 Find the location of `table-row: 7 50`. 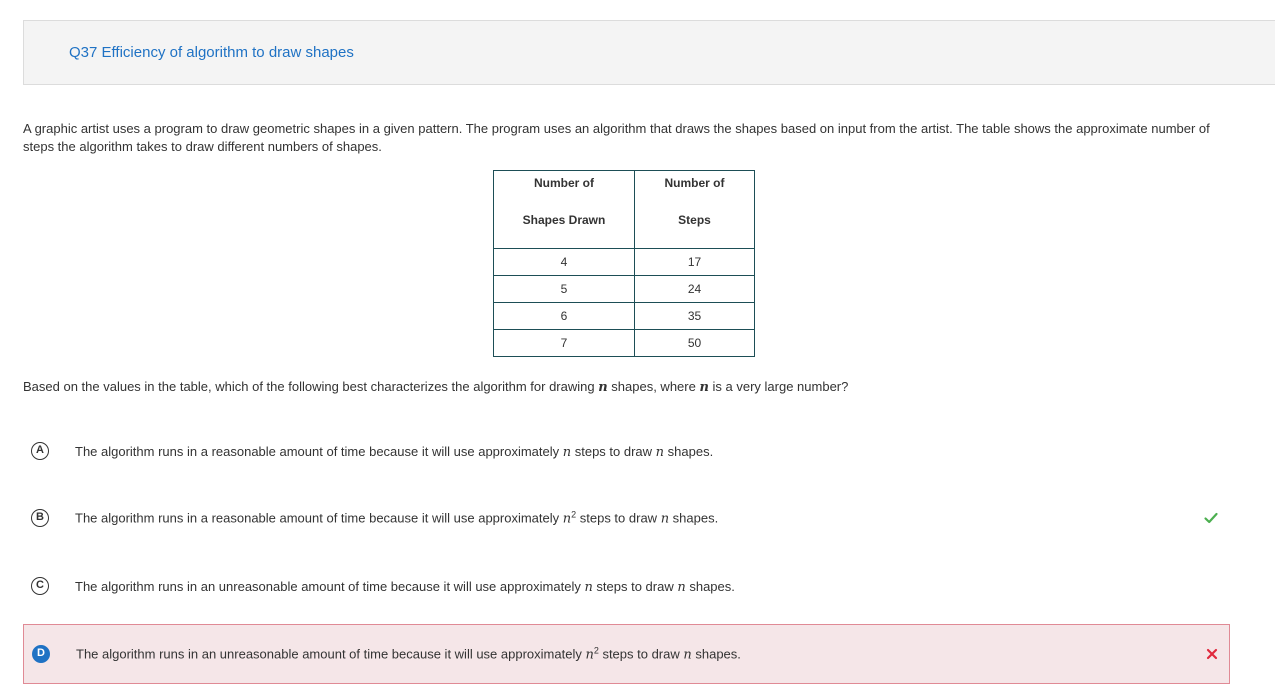

table-row: 7 50 is located at coordinates (624, 343).